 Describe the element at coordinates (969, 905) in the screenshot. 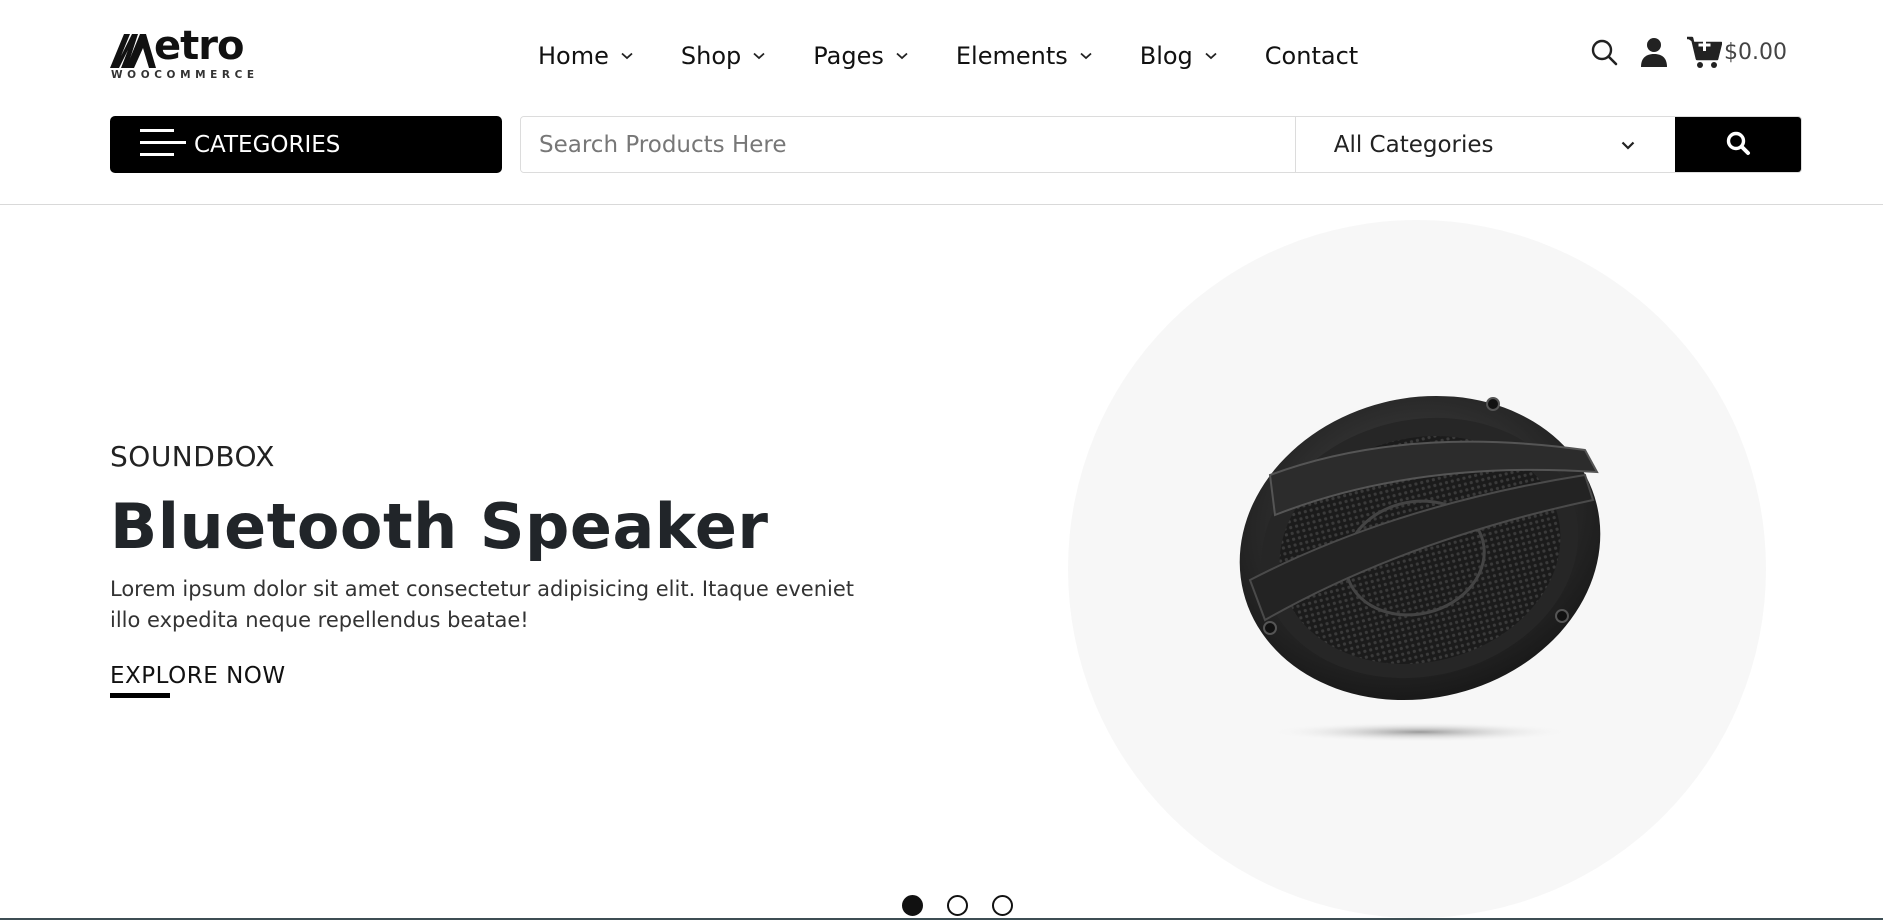

I see `slider-pagination` at that location.